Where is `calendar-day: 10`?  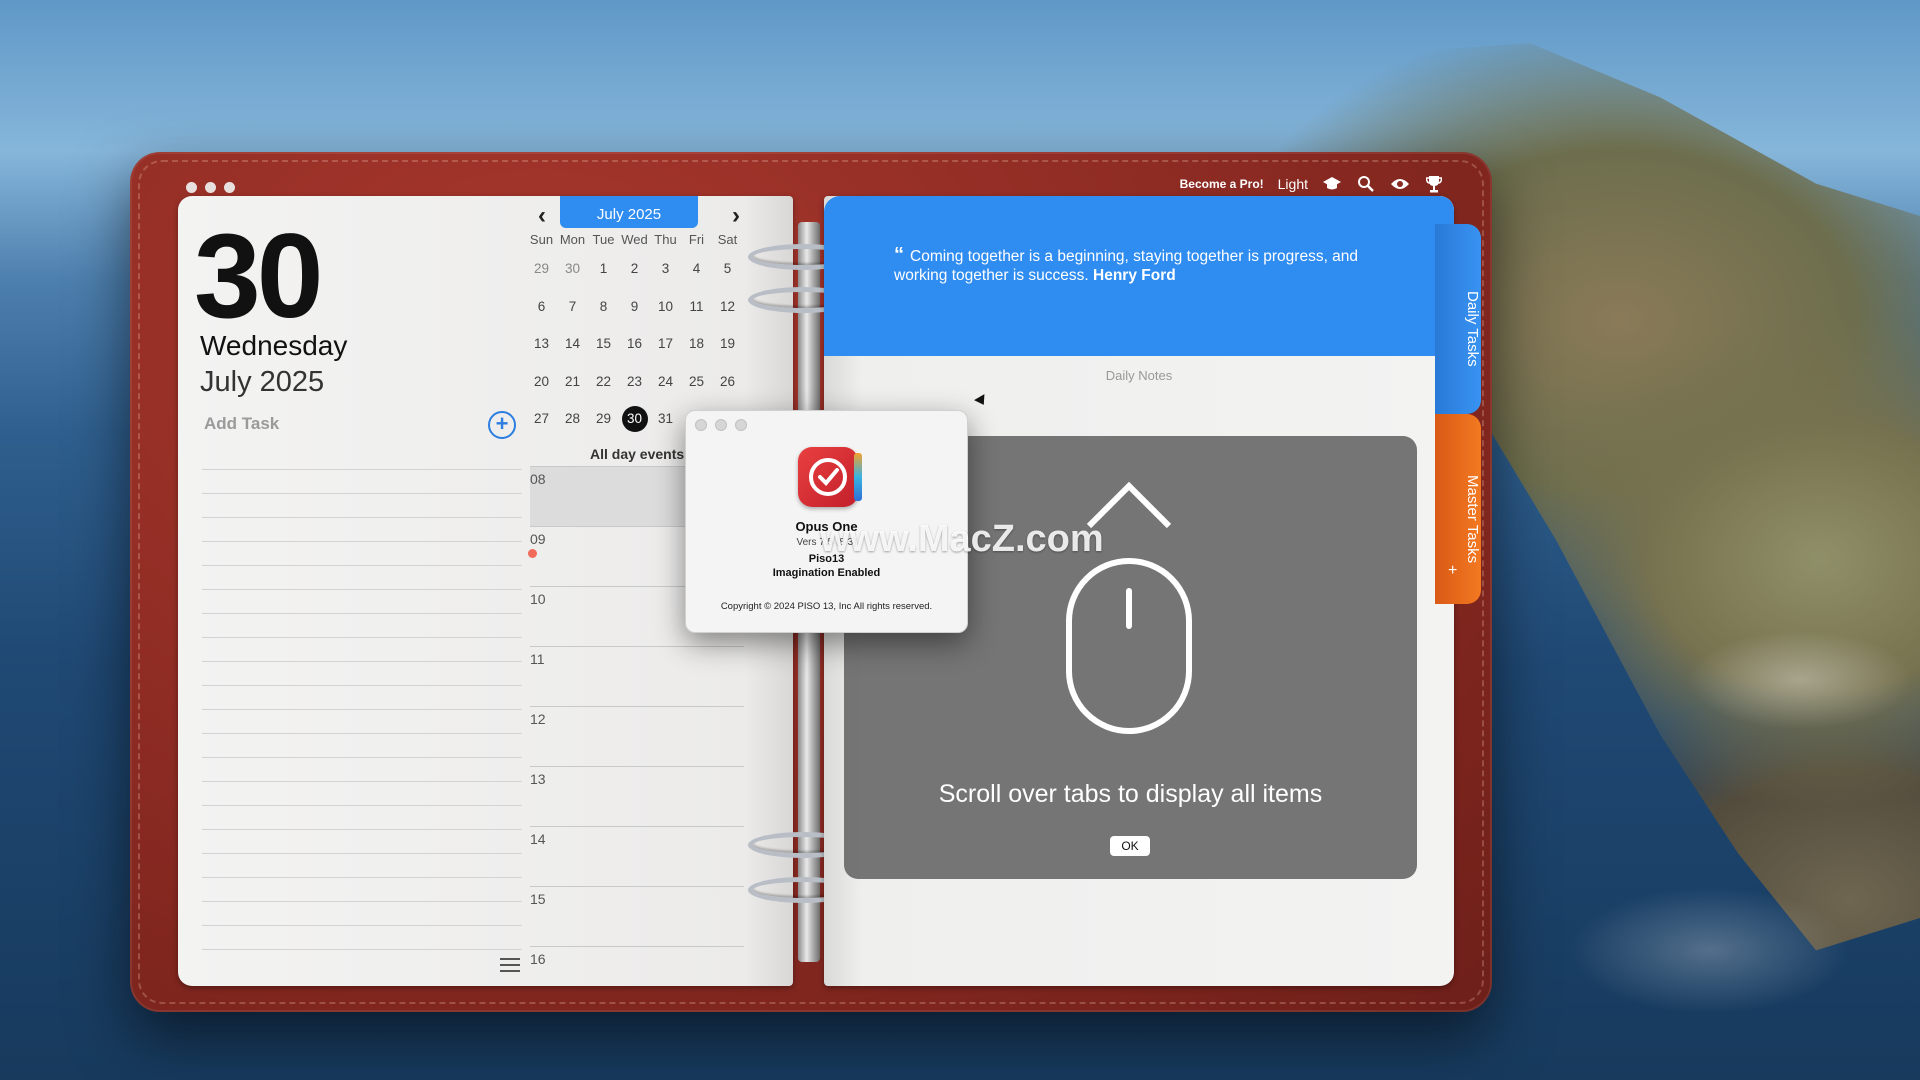
calendar-day: 10 is located at coordinates (666, 307).